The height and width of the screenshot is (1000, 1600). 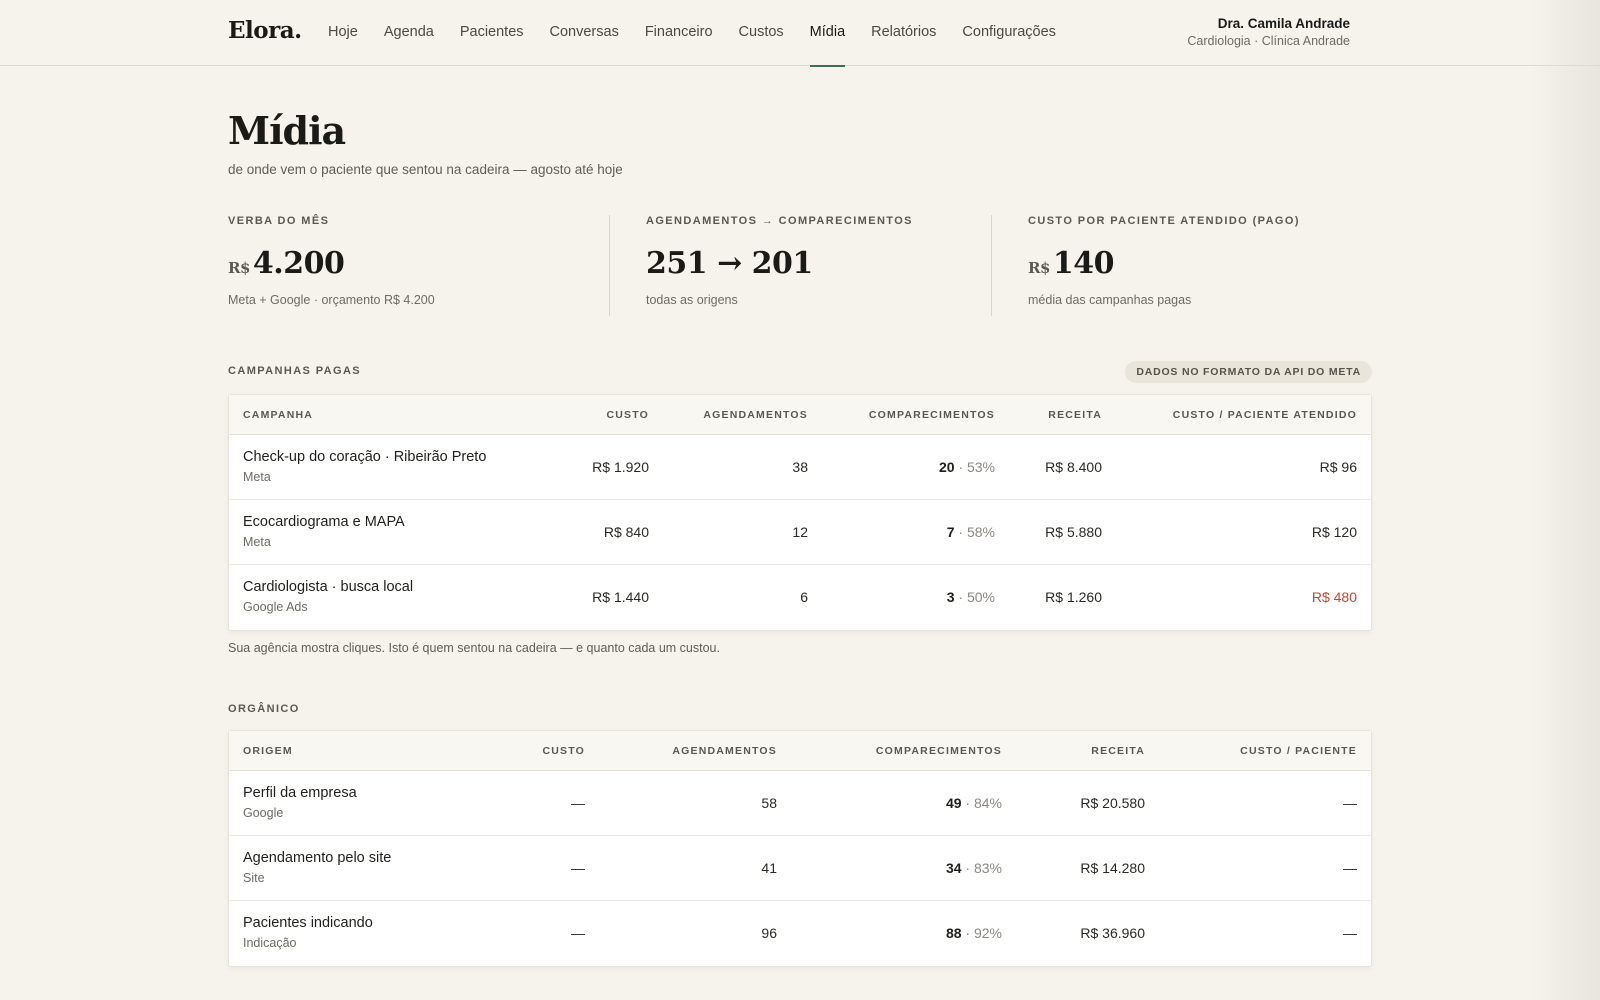 What do you see at coordinates (761, 33) in the screenshot?
I see `nav-item-custos: Custos` at bounding box center [761, 33].